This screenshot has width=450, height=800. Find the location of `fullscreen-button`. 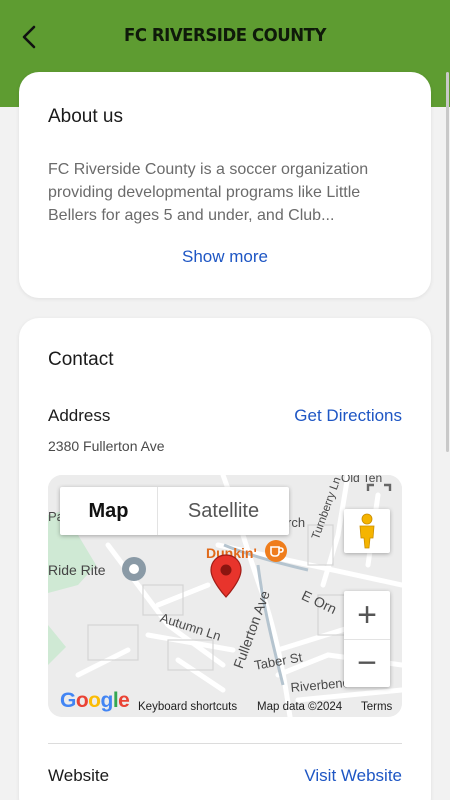

fullscreen-button is located at coordinates (379, 490).